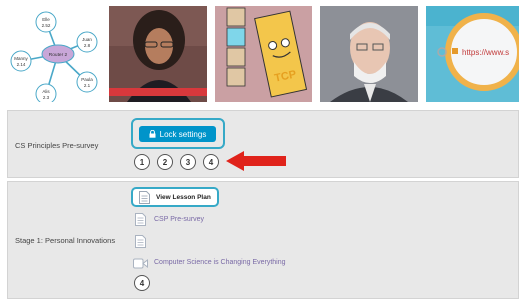 The image size is (519, 301). I want to click on progress-bubble-2: 2, so click(165, 162).